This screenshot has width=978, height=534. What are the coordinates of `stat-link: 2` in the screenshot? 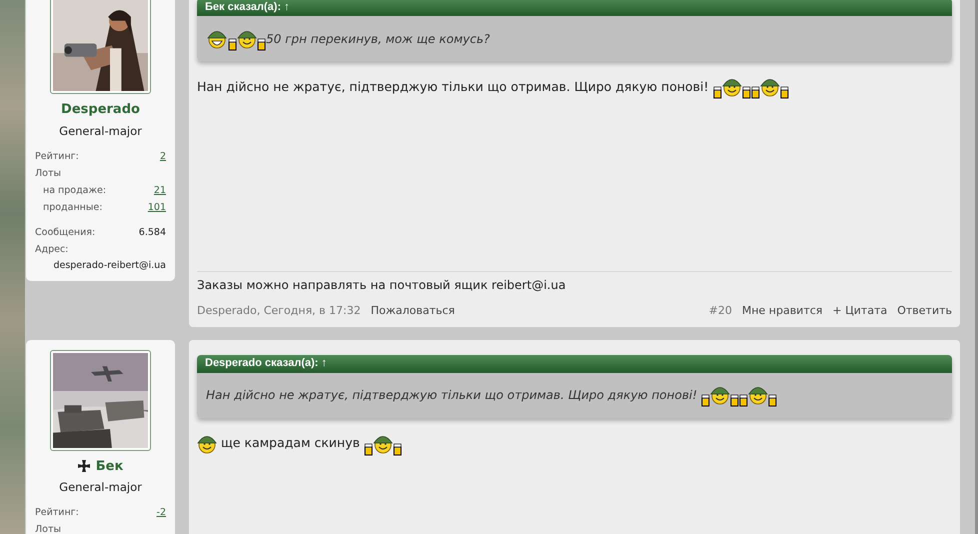 It's located at (163, 156).